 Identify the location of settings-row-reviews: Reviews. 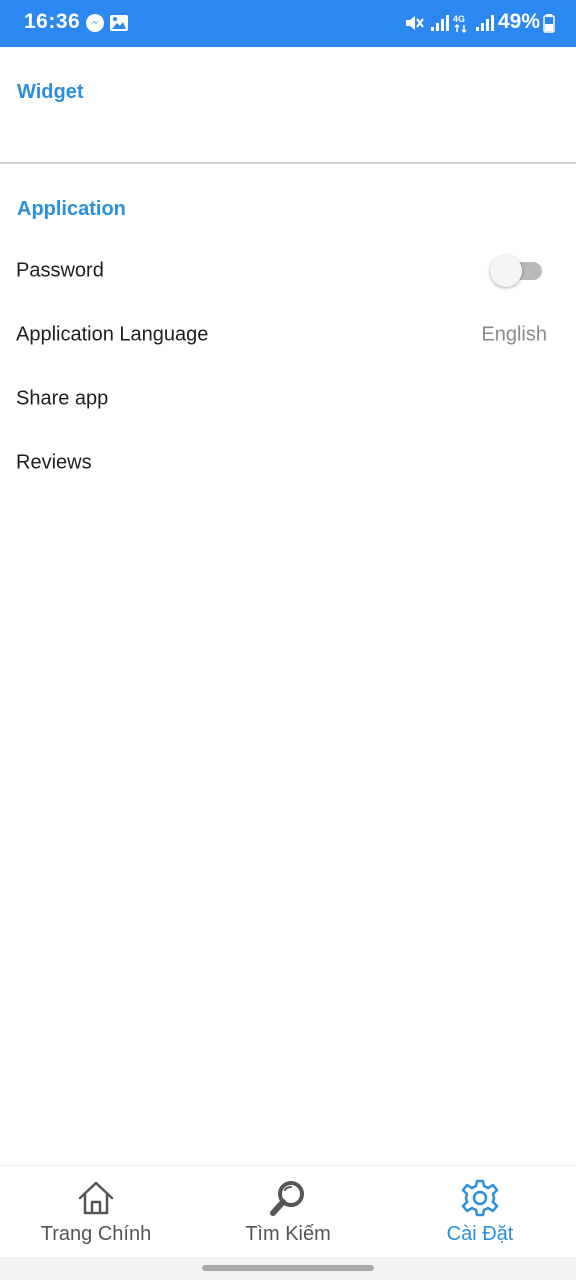
(288, 463).